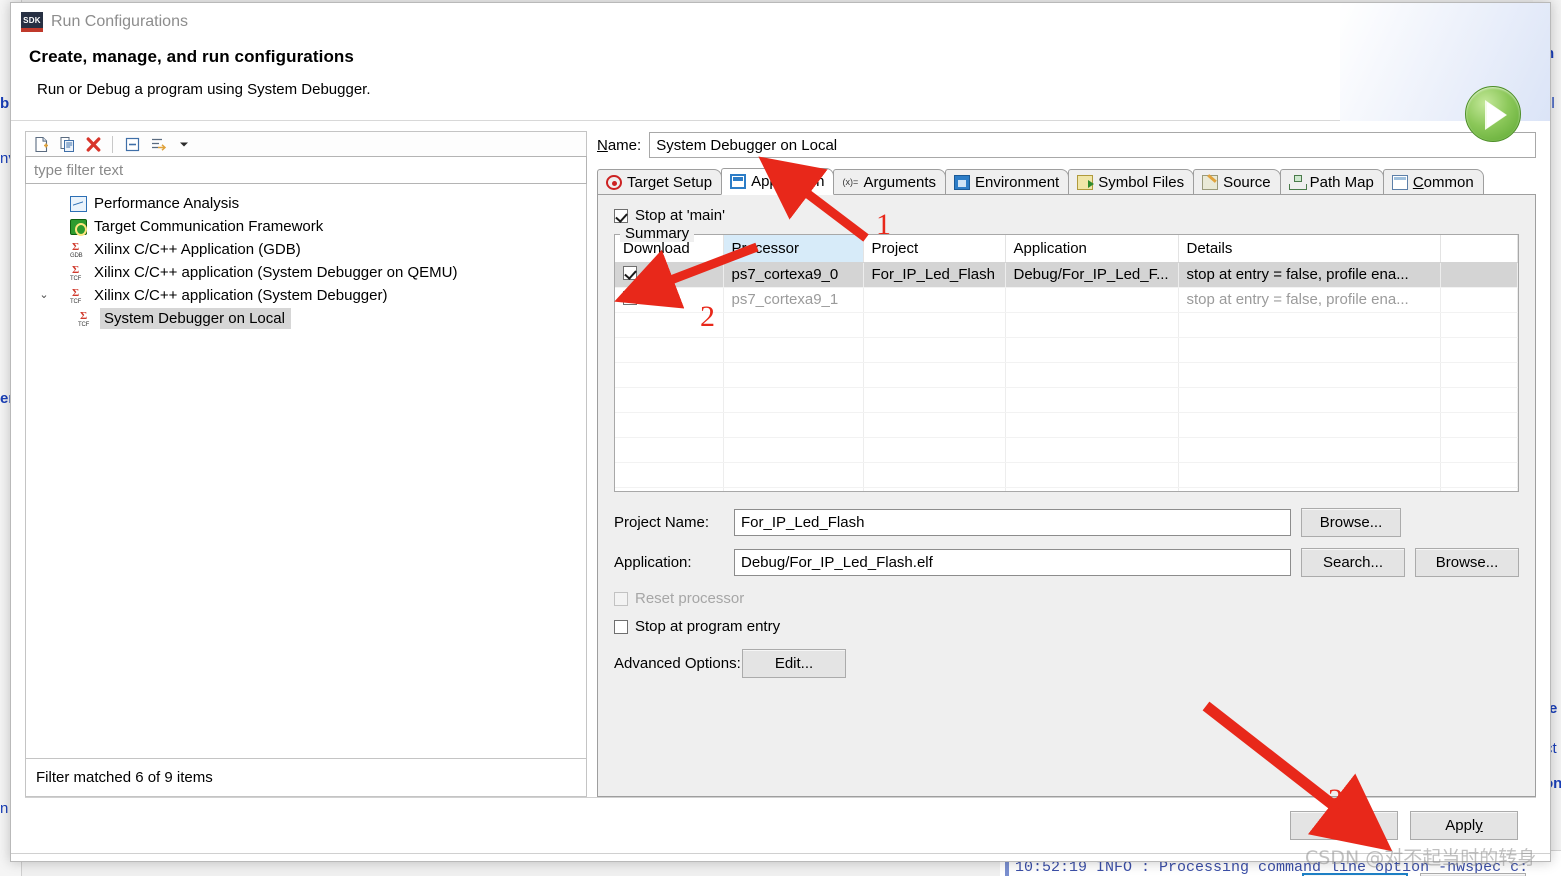 Image resolution: width=1561 pixels, height=876 pixels. Describe the element at coordinates (1464, 825) in the screenshot. I see `apply-button: Appl y` at that location.